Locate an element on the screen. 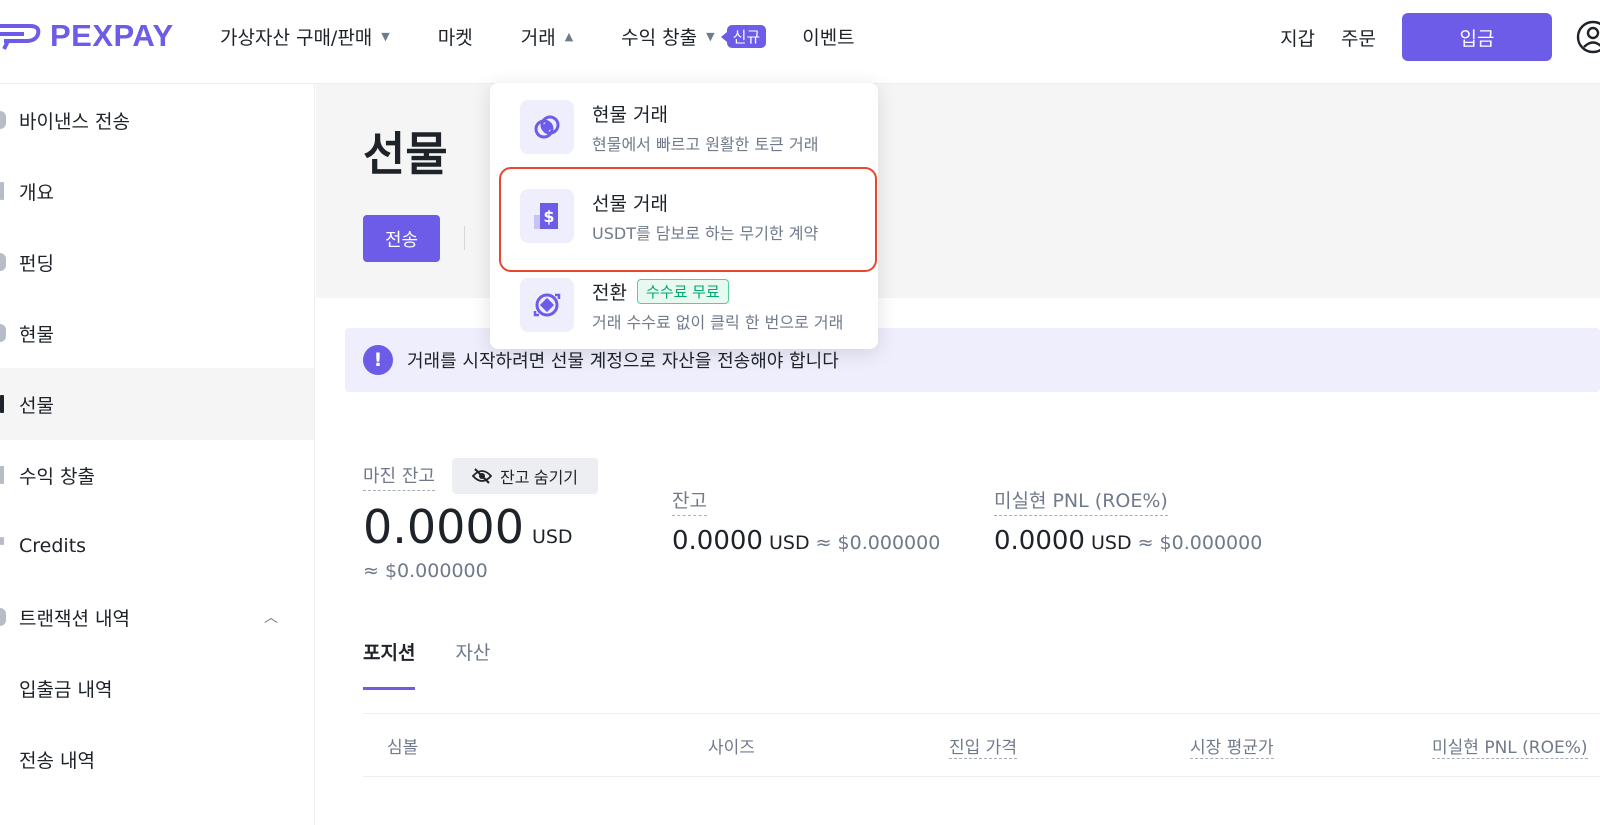 This screenshot has height=825, width=1600. futures-trading-icon: $ is located at coordinates (547, 216).